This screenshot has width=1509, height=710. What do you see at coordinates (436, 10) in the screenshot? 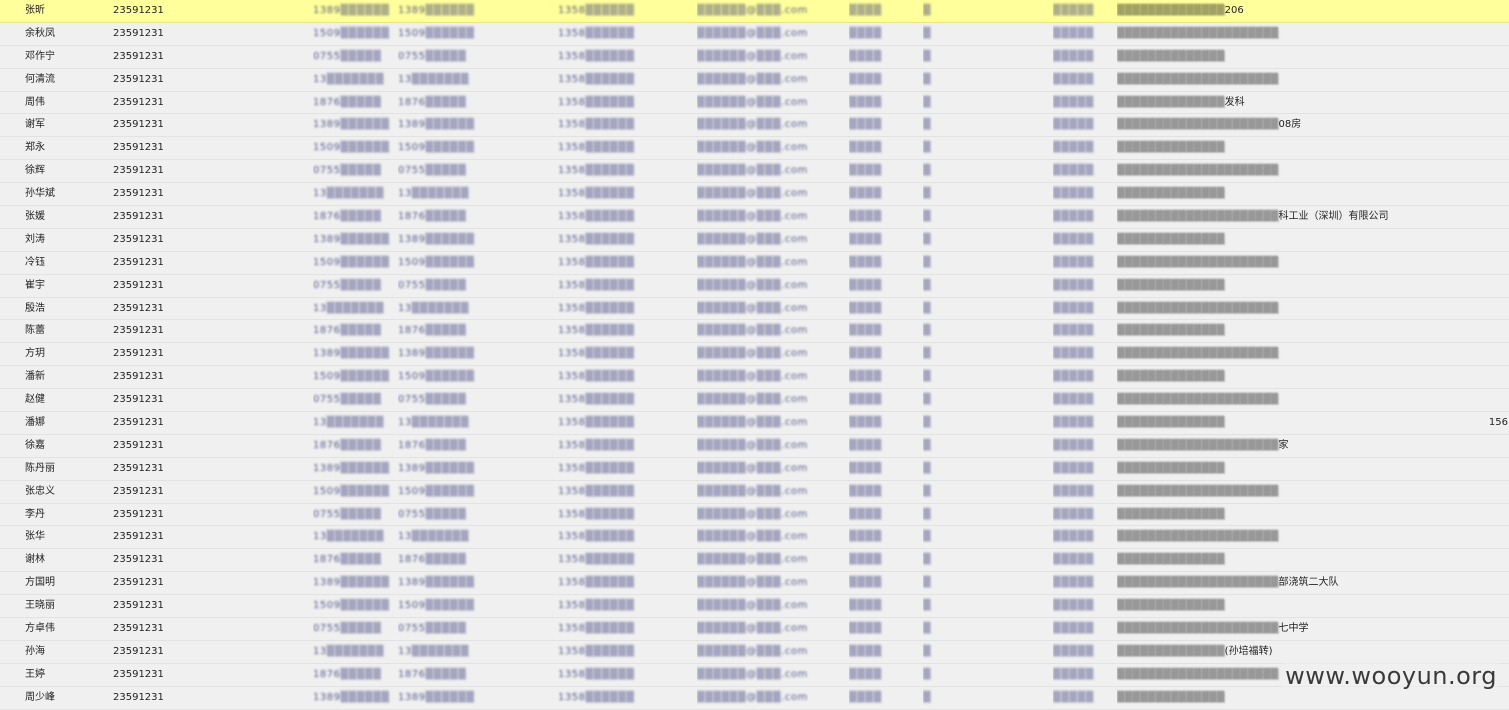
I see `phone2-cell-redacted: 1389▒▒▒▒▒▒` at bounding box center [436, 10].